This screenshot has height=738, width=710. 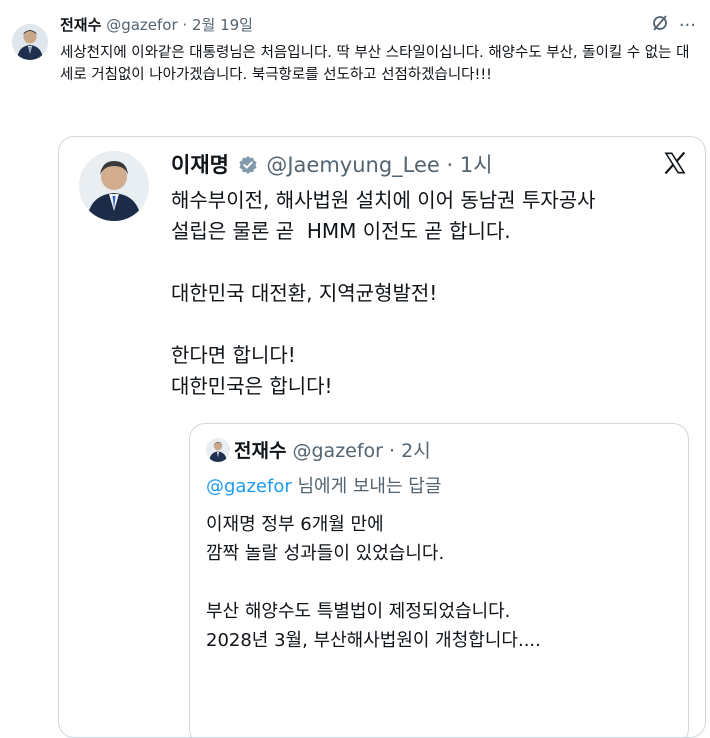 What do you see at coordinates (476, 165) in the screenshot?
I see `post-time: 1시` at bounding box center [476, 165].